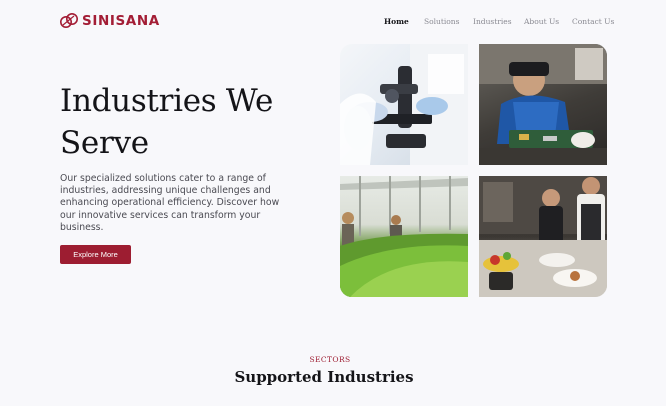 The height and width of the screenshot is (406, 666). I want to click on supported-industries-title: Supported Industries, so click(324, 377).